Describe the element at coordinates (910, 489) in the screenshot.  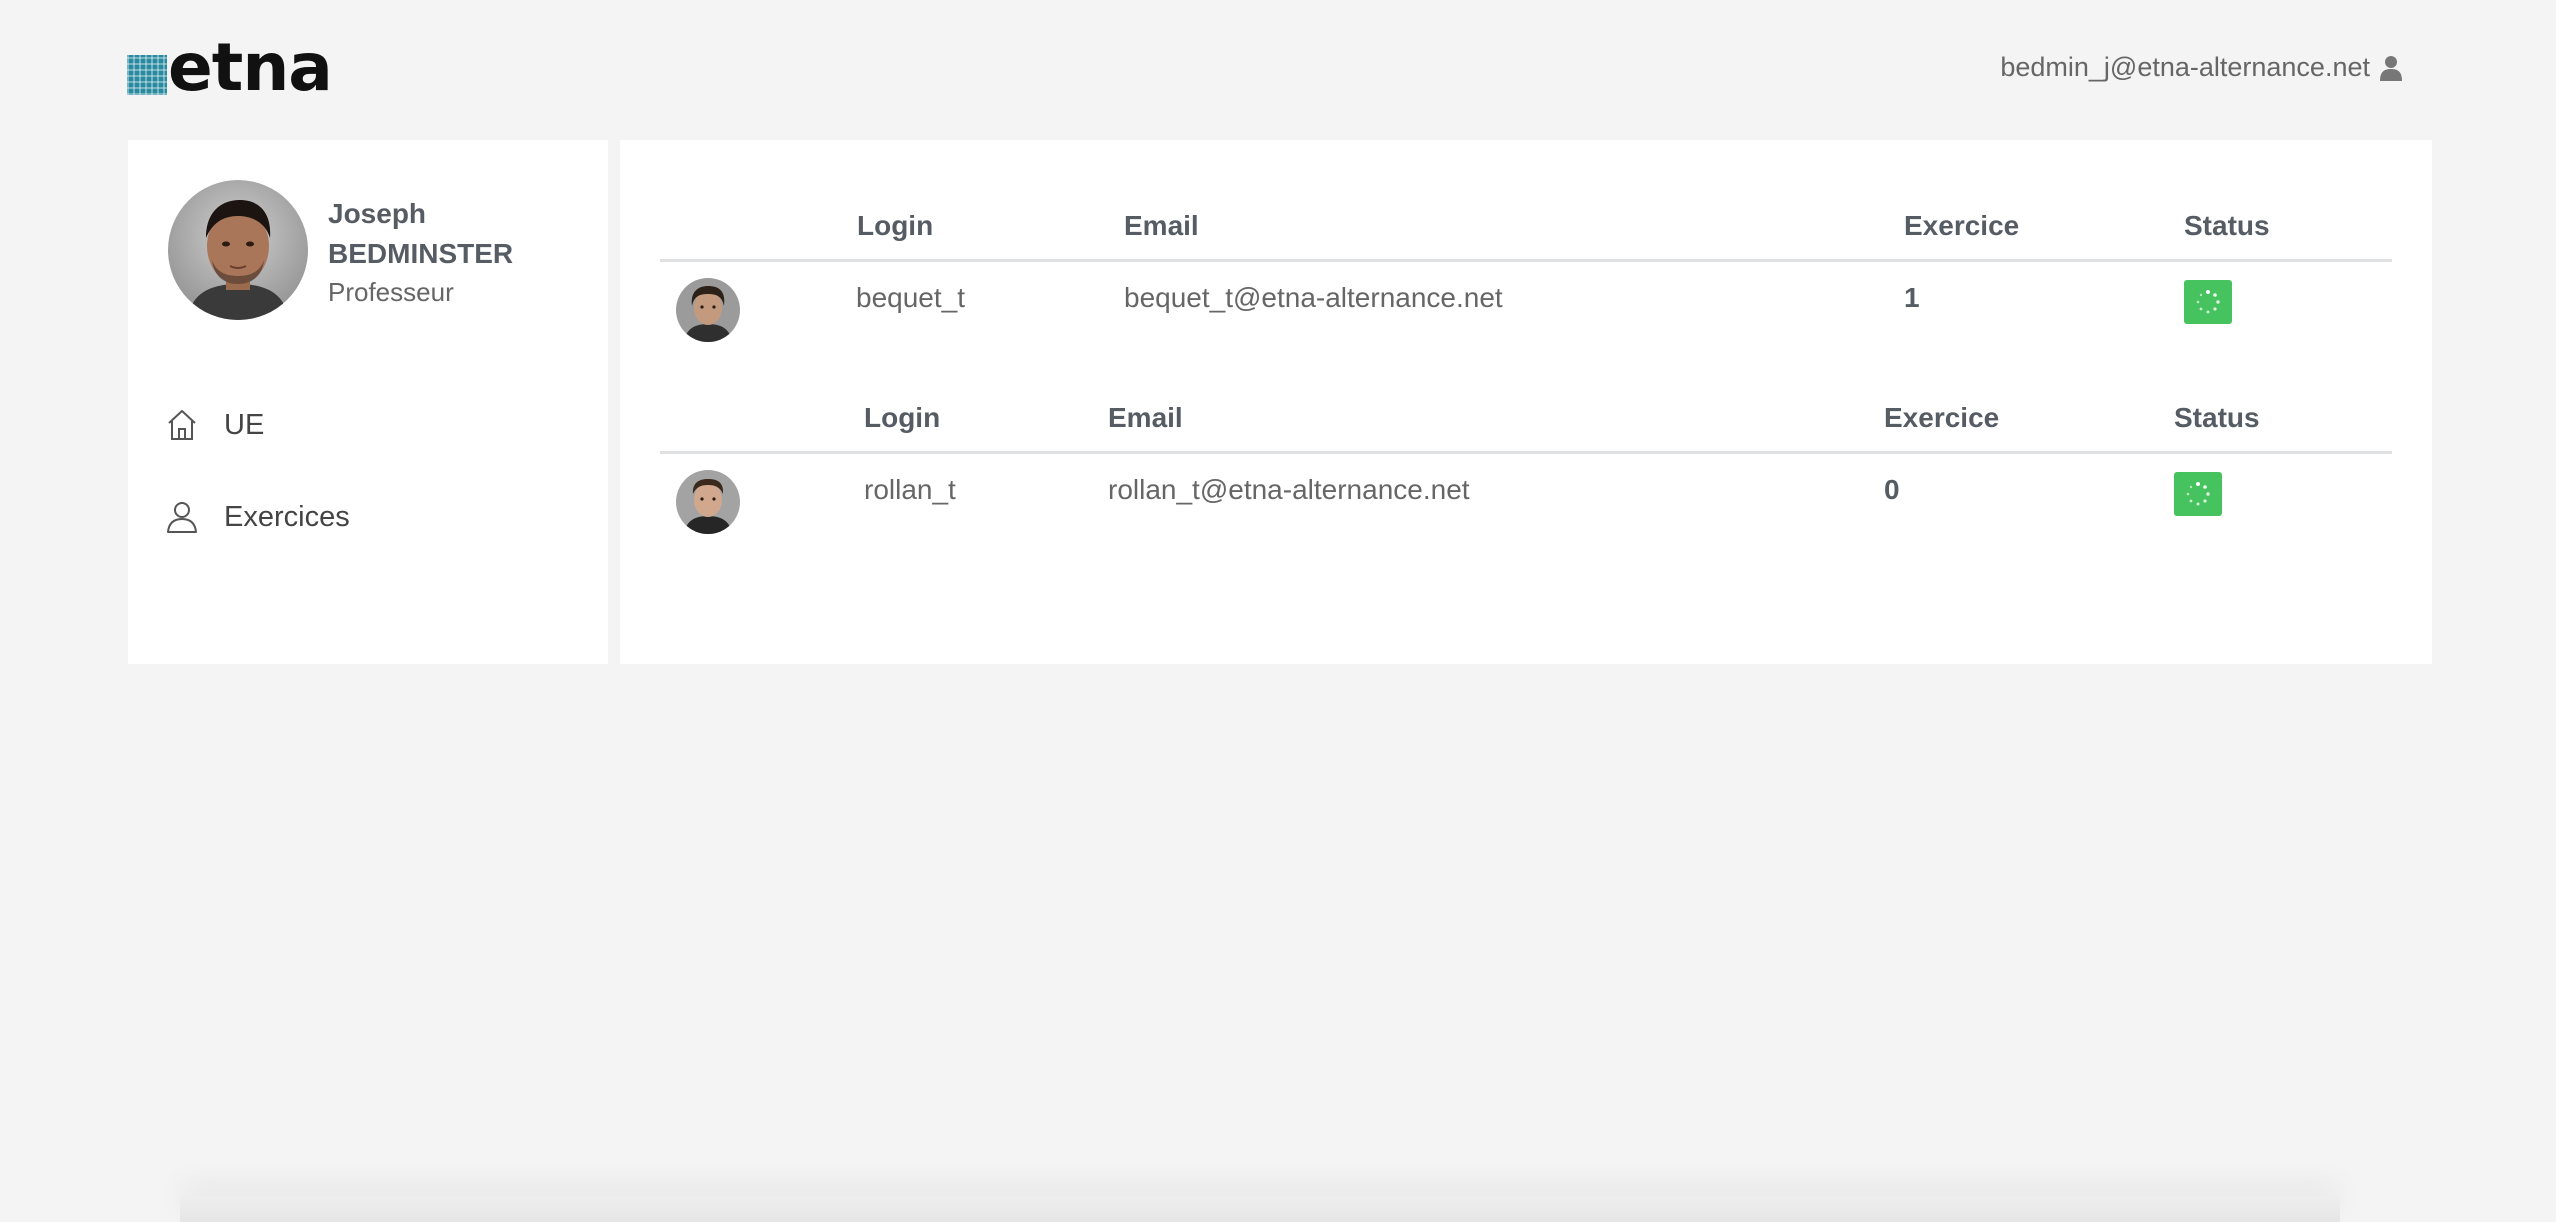
I see `cell-login: rollan_t` at that location.